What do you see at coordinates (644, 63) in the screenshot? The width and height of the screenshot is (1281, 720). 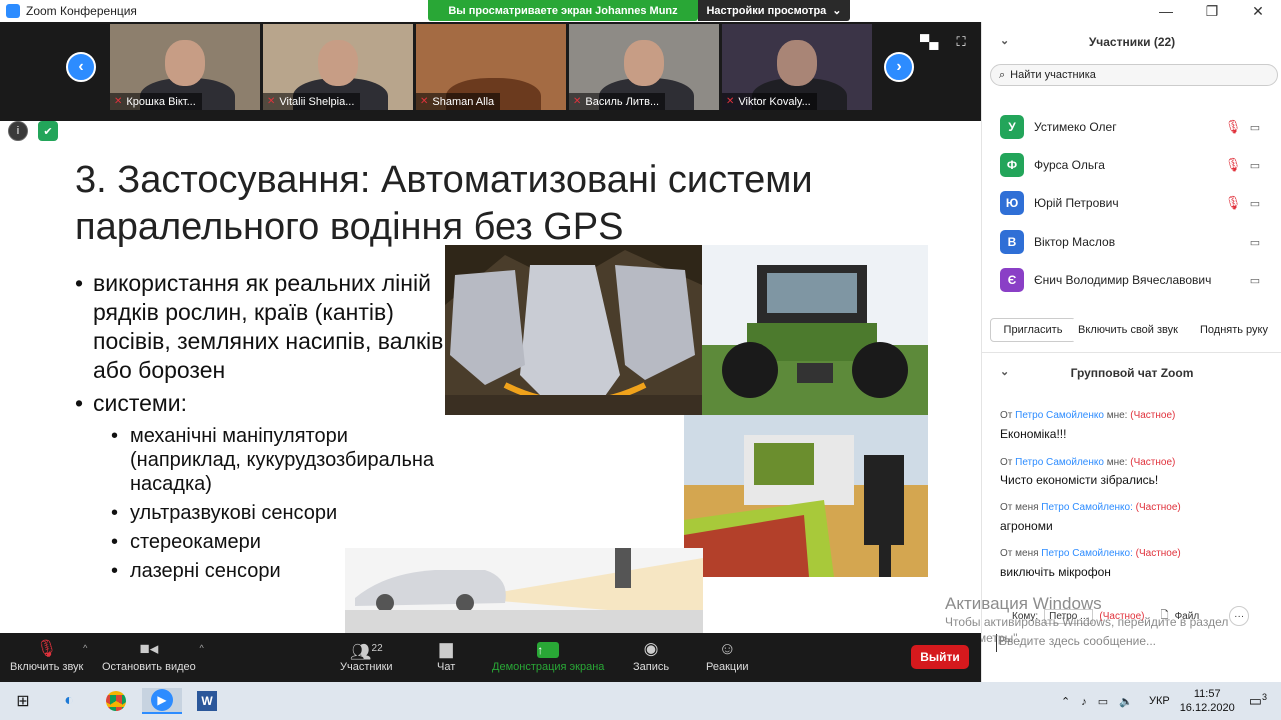 I see `participant-face` at bounding box center [644, 63].